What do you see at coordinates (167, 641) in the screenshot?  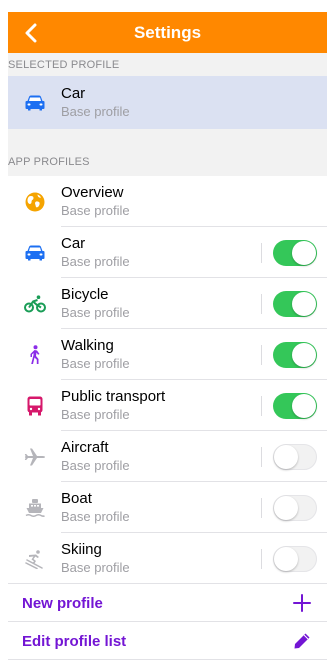 I see `edit-profile-list-button: Edit profile list` at bounding box center [167, 641].